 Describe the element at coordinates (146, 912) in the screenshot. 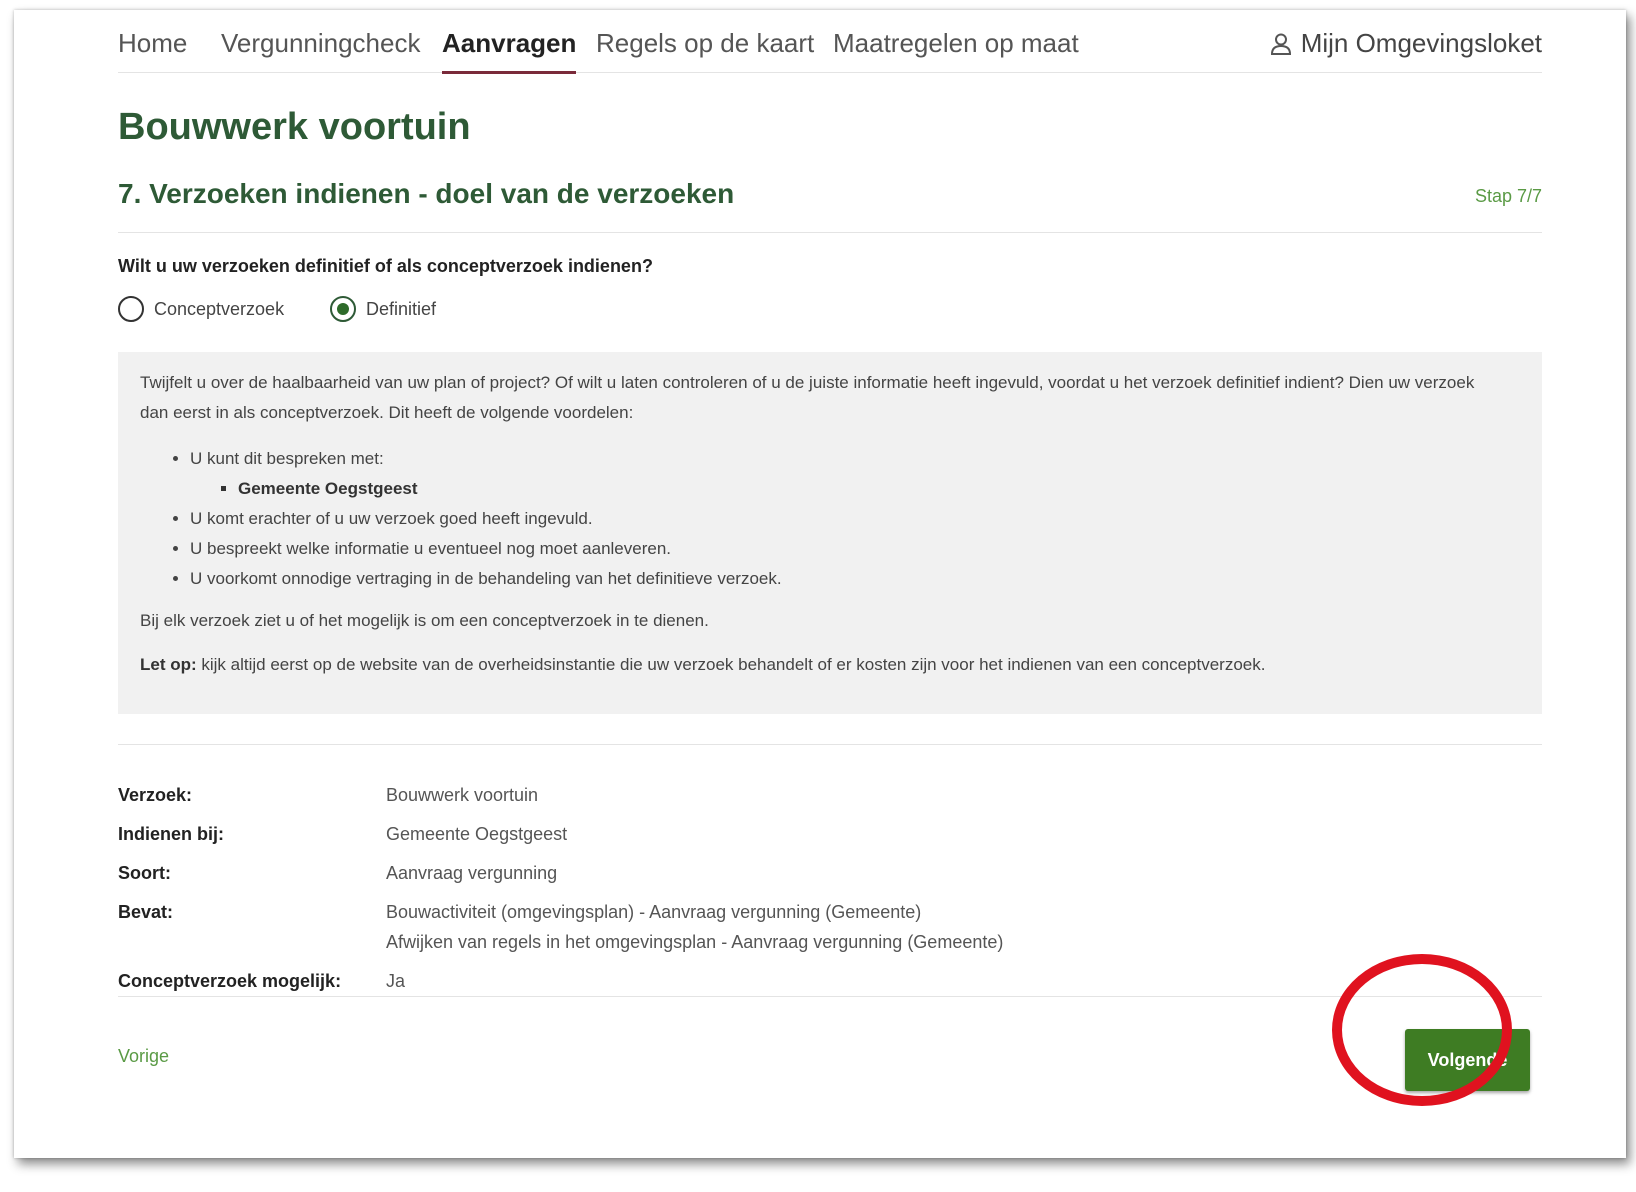

I see `summary-label: Bevat:` at that location.